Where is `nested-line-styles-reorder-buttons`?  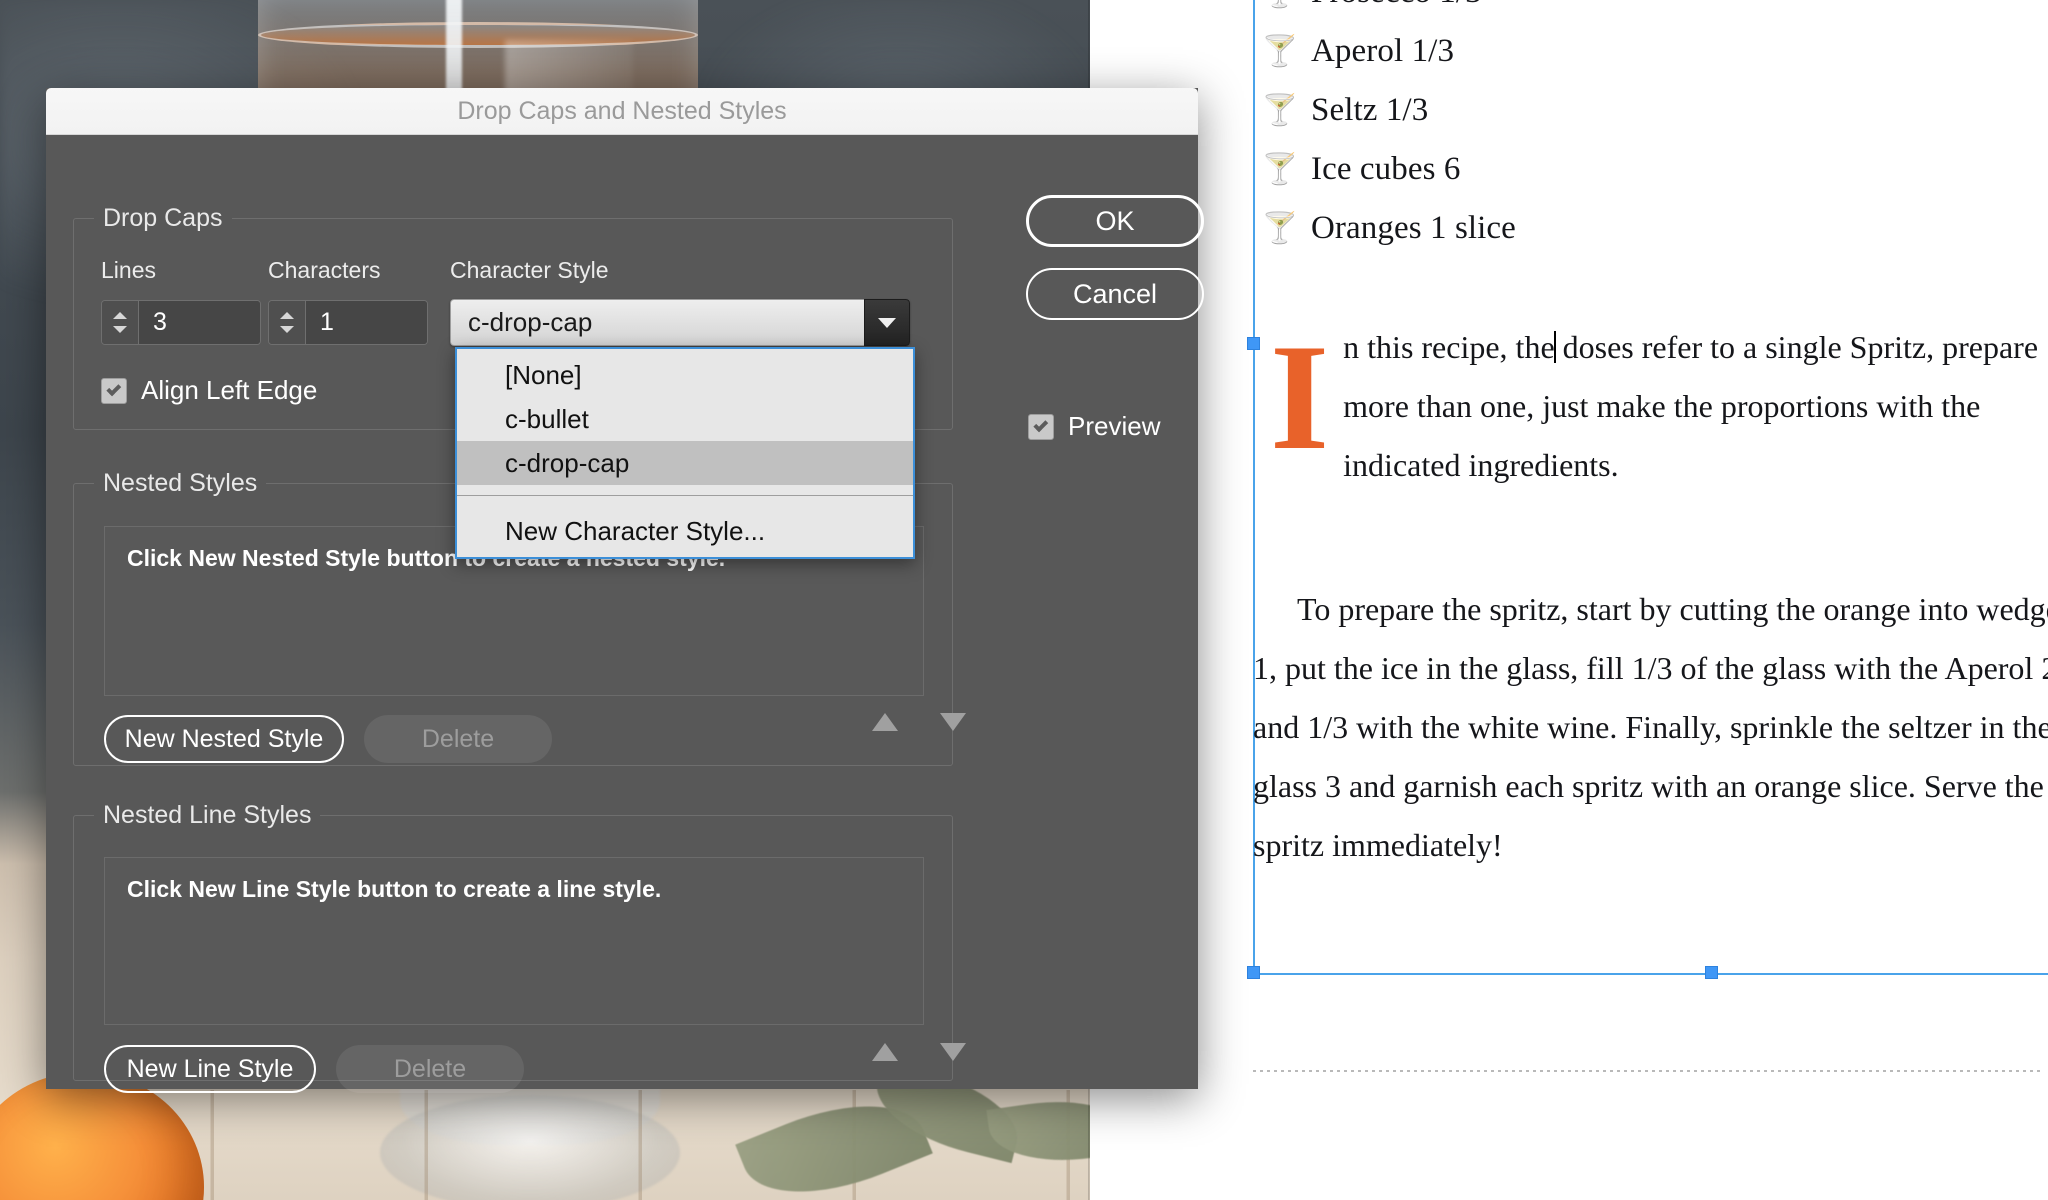
nested-line-styles-reorder-buttons is located at coordinates (919, 1052).